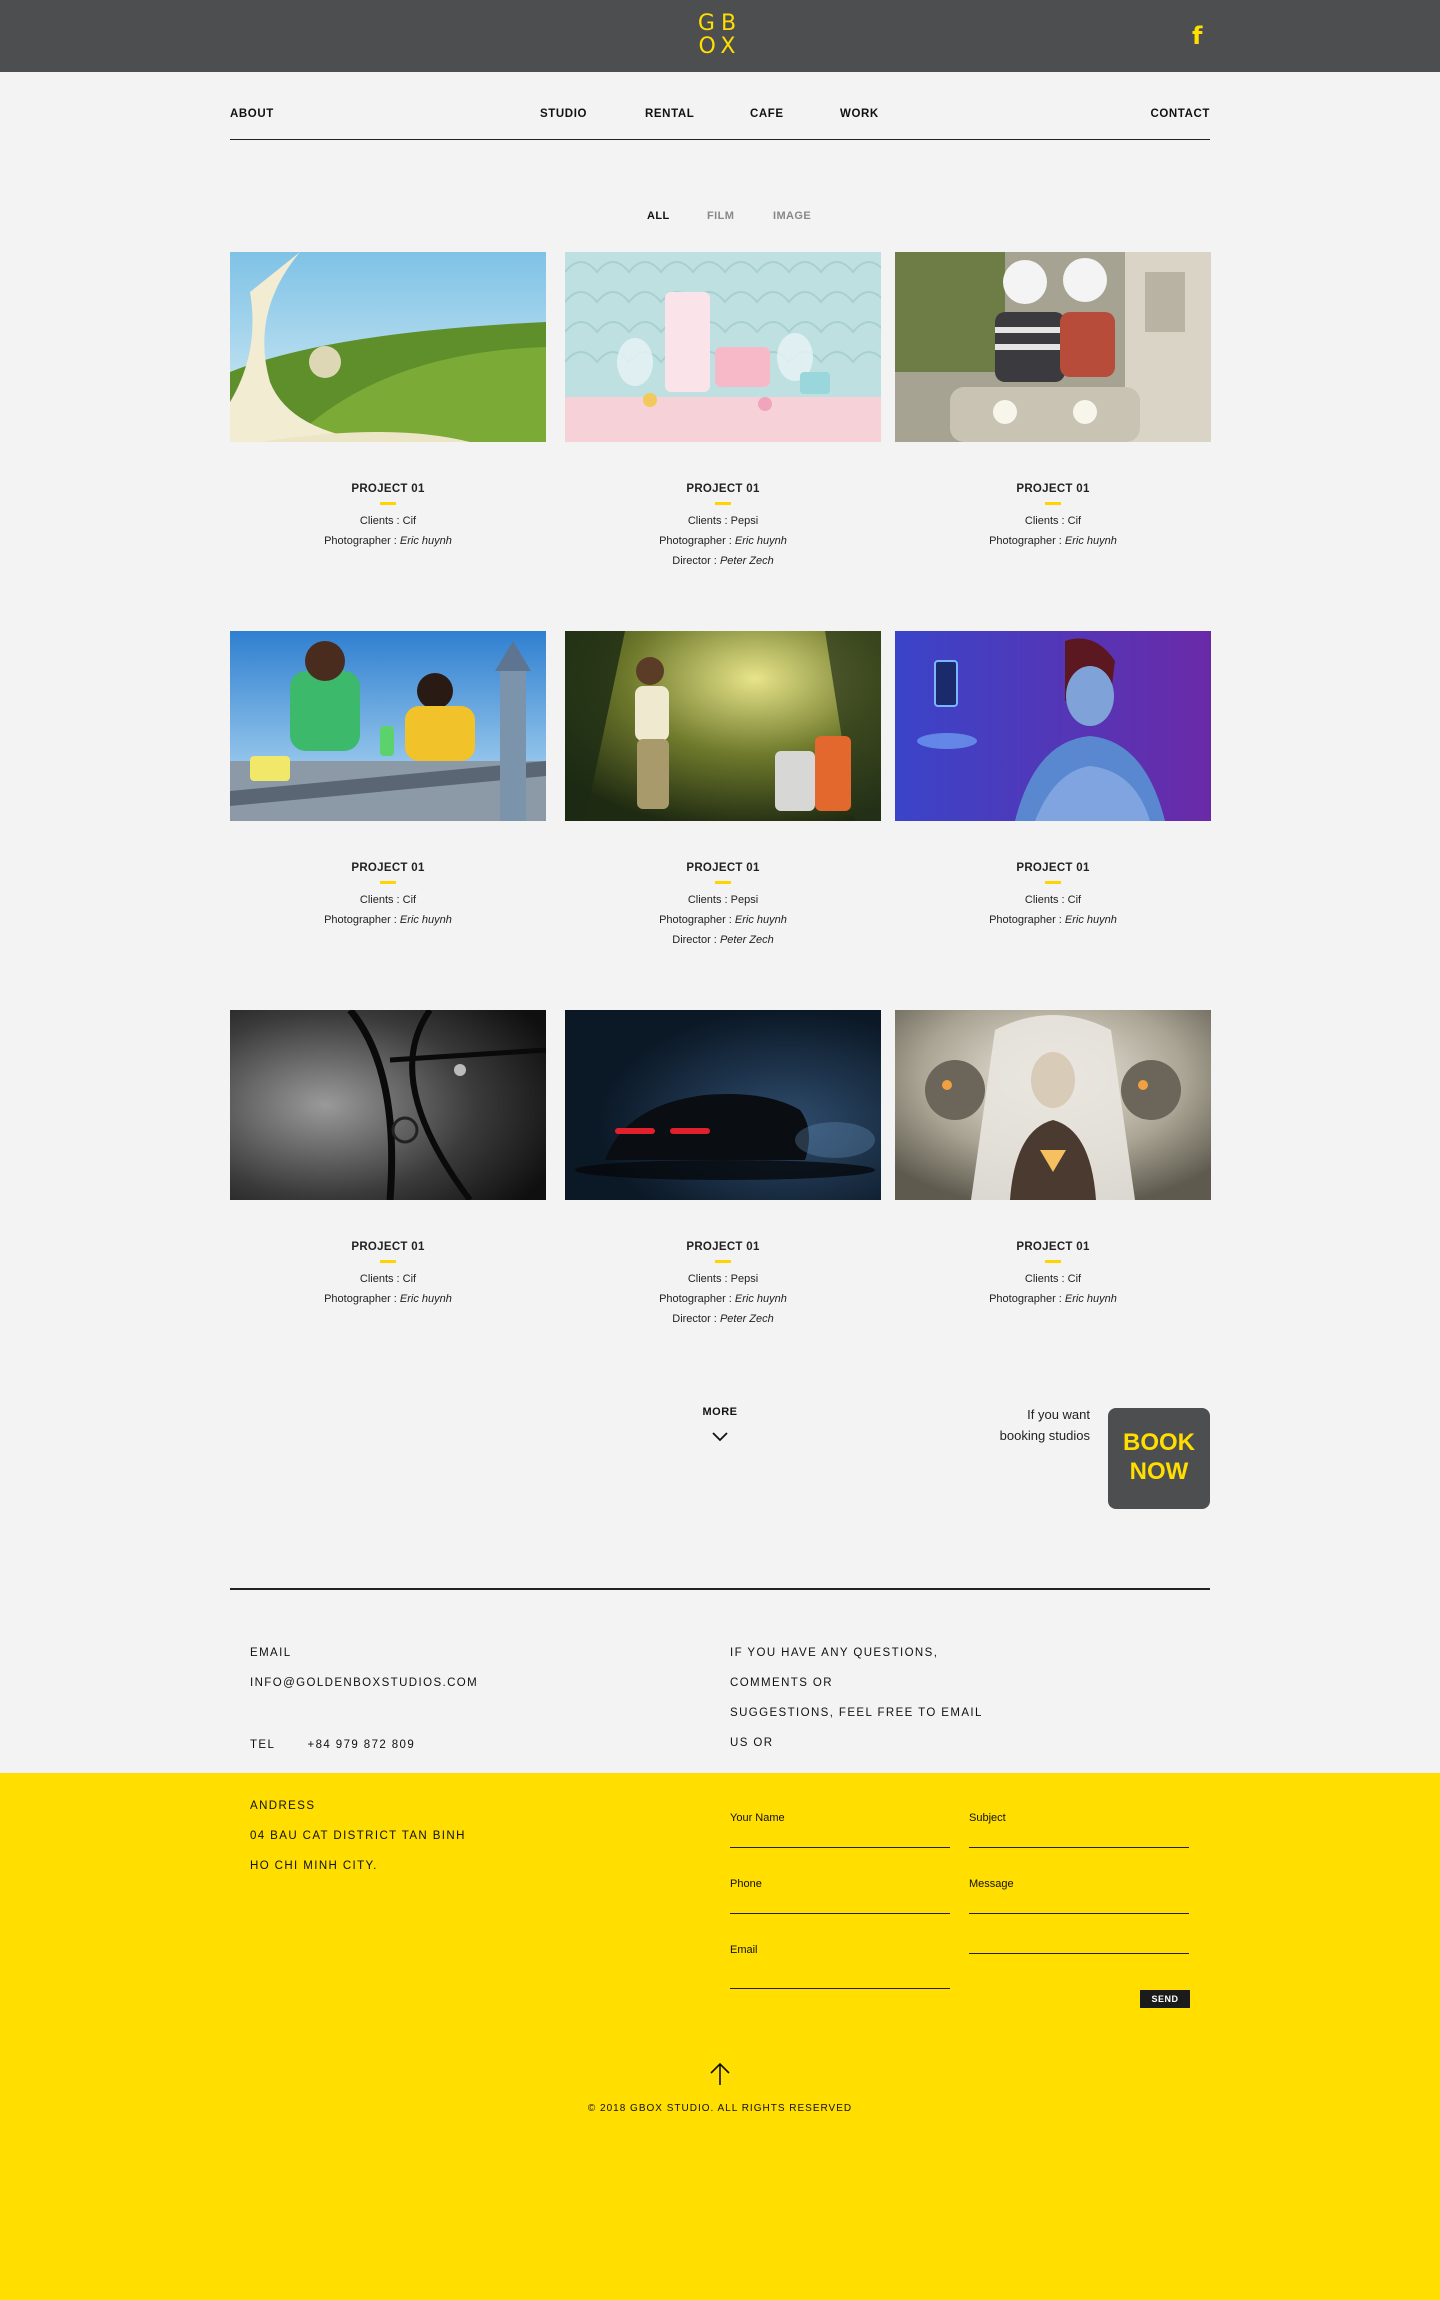  Describe the element at coordinates (840, 1830) in the screenshot. I see `name-field: Your Name` at that location.